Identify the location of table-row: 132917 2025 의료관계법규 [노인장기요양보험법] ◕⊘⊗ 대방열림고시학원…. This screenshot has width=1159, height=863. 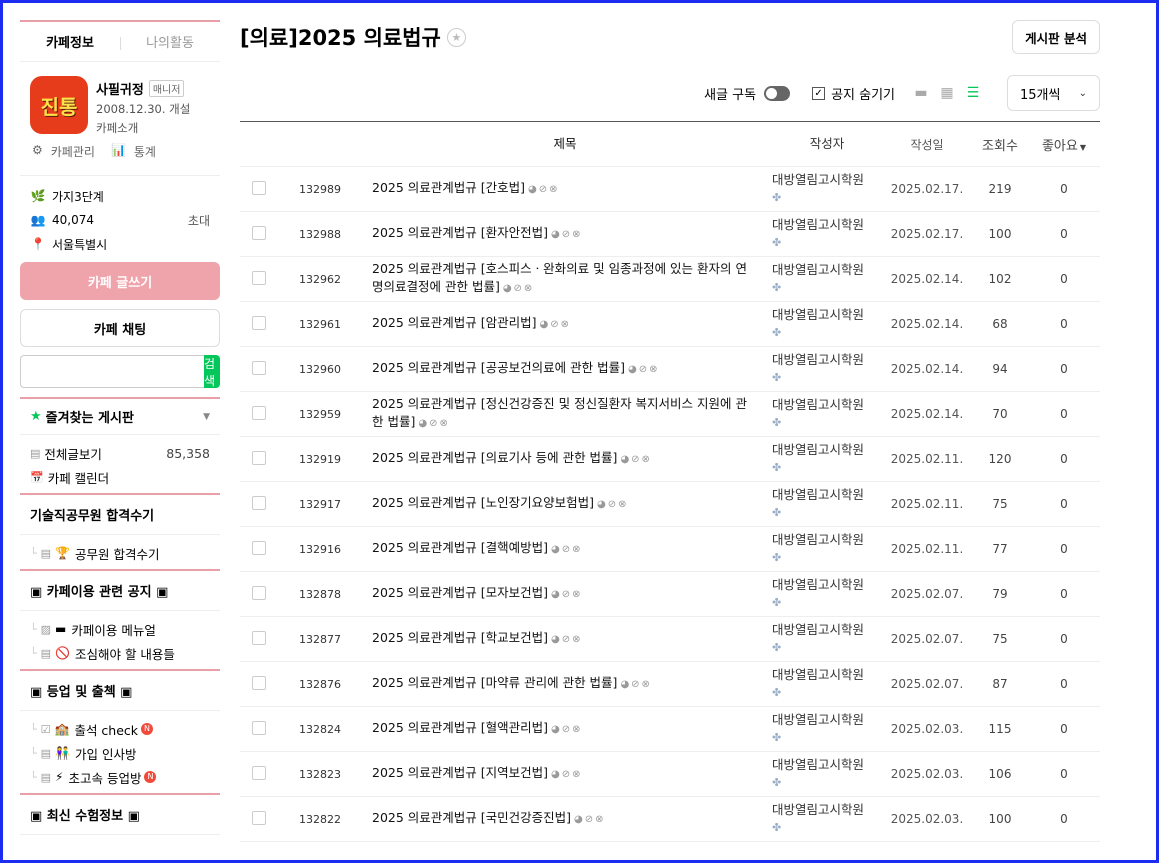
(670, 504).